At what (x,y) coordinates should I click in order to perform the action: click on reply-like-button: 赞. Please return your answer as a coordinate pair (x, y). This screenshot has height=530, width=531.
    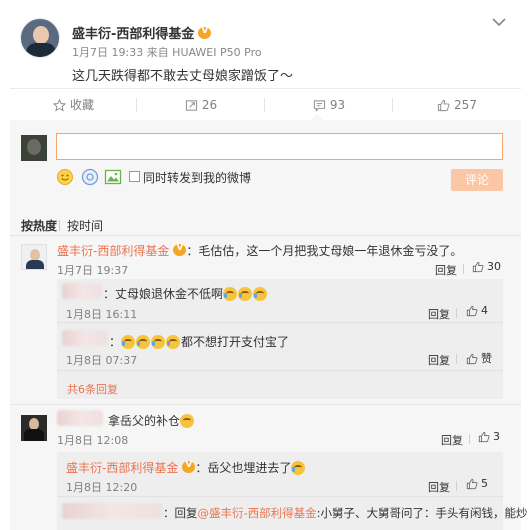
    Looking at the image, I should click on (479, 358).